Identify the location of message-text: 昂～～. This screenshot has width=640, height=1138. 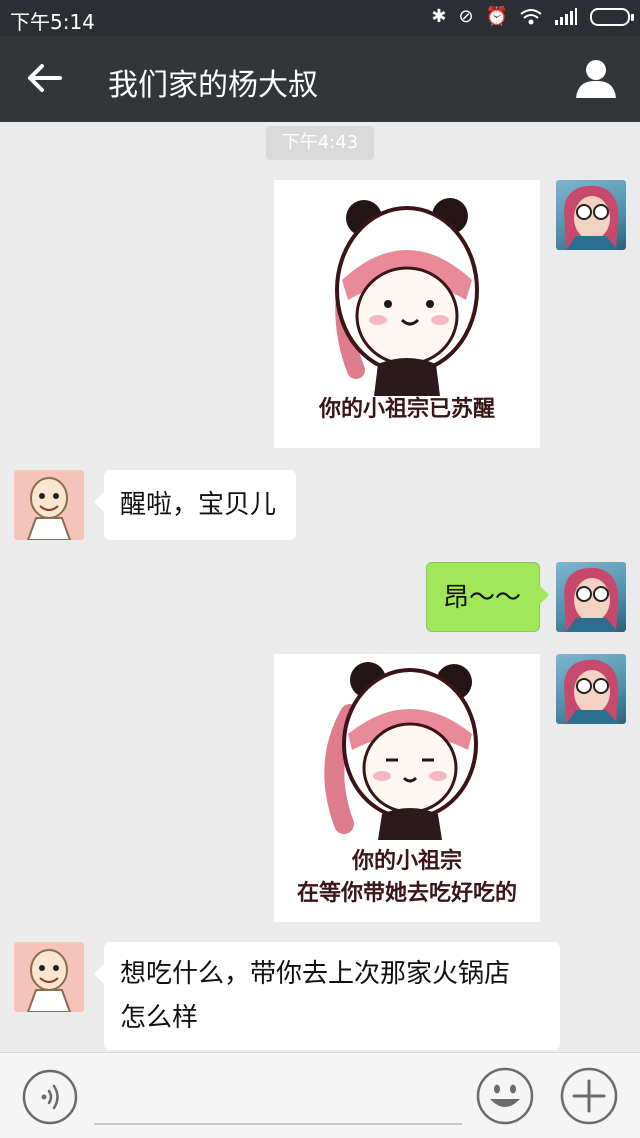
(482, 598).